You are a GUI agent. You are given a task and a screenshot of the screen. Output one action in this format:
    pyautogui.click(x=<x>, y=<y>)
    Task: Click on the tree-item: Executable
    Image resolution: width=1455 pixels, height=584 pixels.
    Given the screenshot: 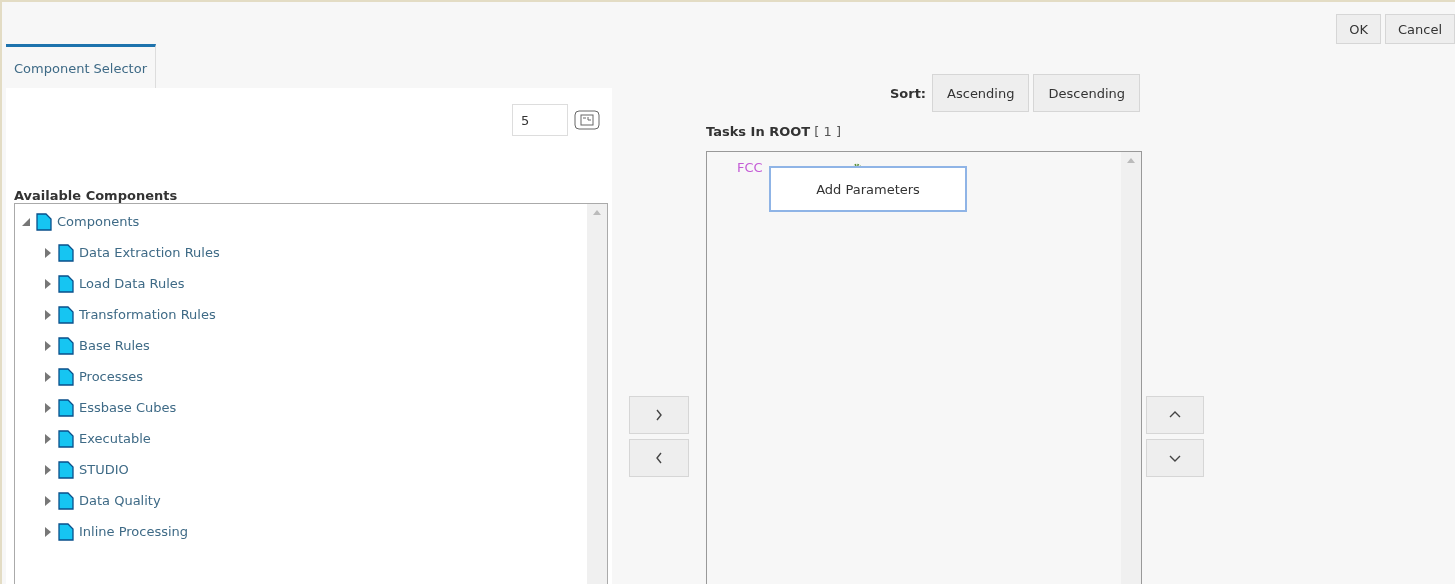 What is the action you would take?
    pyautogui.click(x=115, y=438)
    